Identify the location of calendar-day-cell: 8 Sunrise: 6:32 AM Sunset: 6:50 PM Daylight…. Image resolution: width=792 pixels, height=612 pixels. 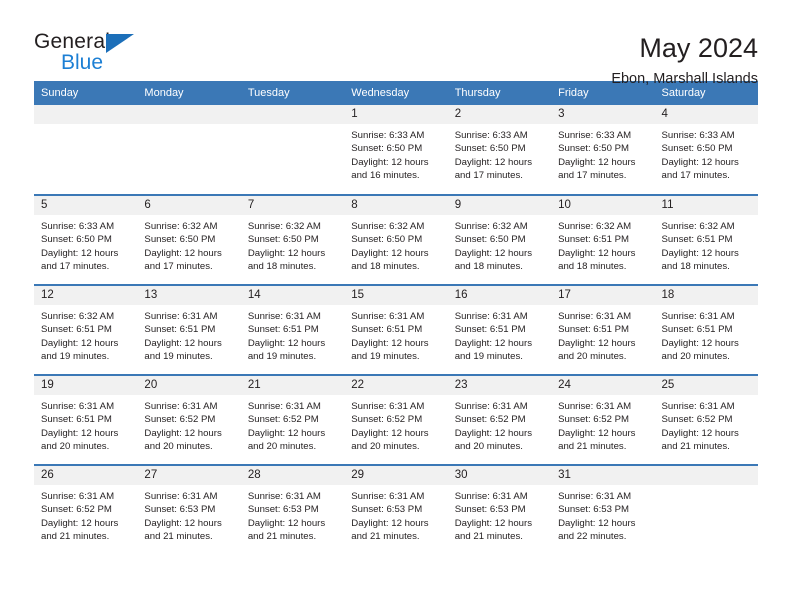
(396, 239).